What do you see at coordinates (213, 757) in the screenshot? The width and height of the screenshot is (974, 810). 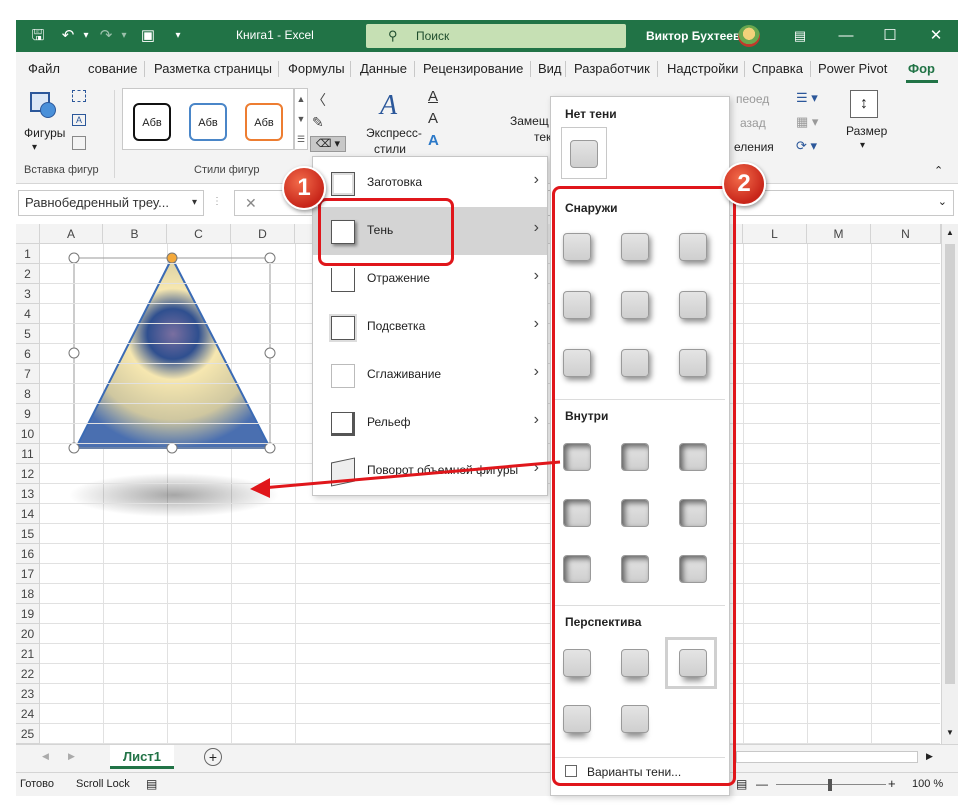 I see `add-sheet-icon: +` at bounding box center [213, 757].